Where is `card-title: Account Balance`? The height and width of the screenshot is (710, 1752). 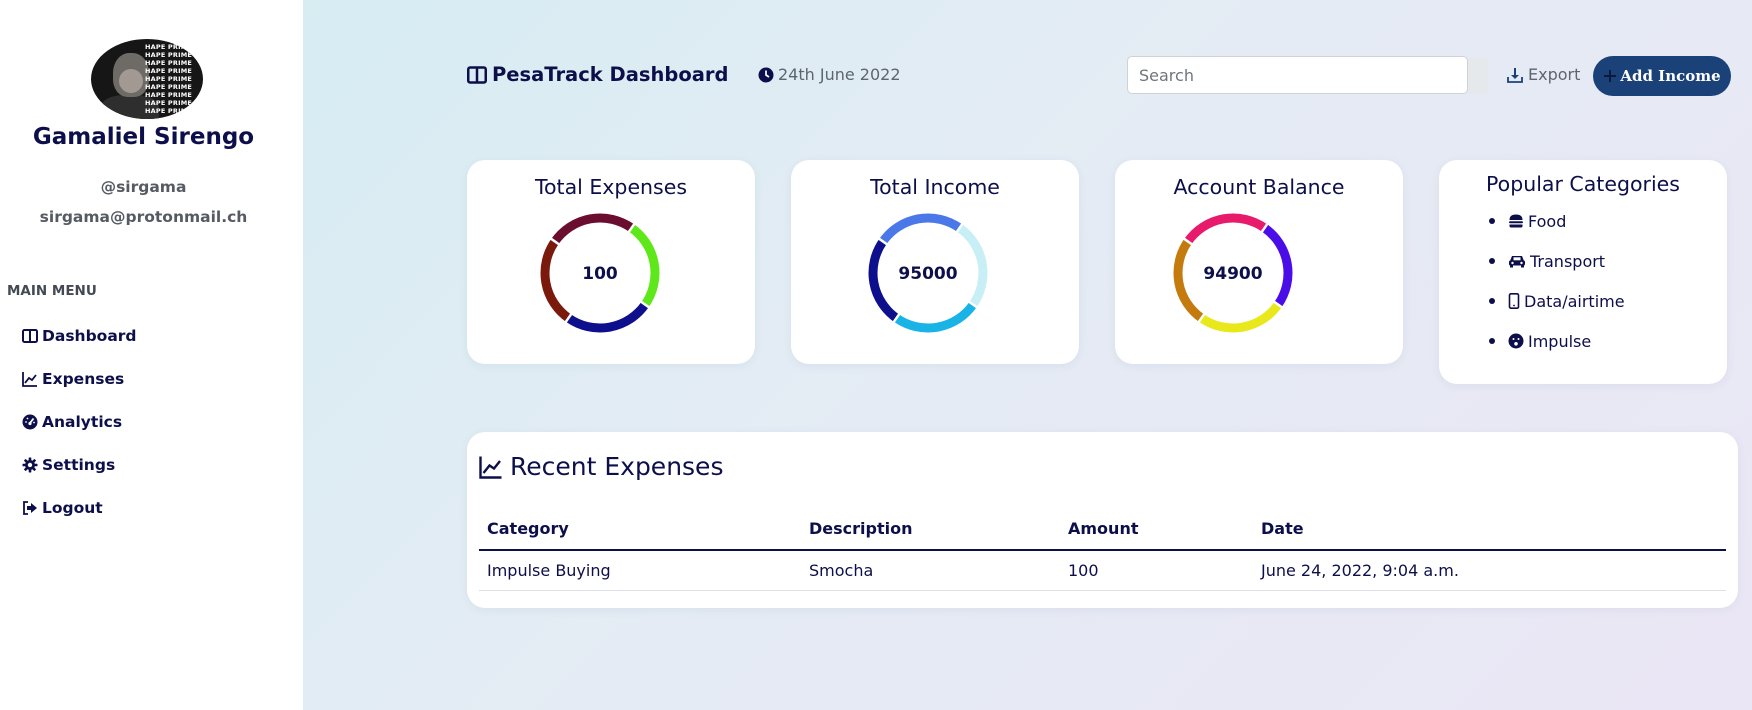 card-title: Account Balance is located at coordinates (1259, 187).